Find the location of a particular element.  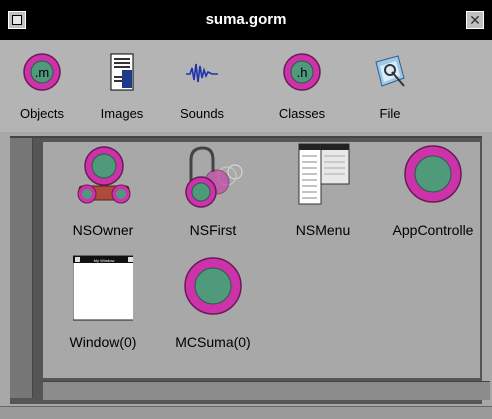

classes-icon: .h is located at coordinates (302, 72).